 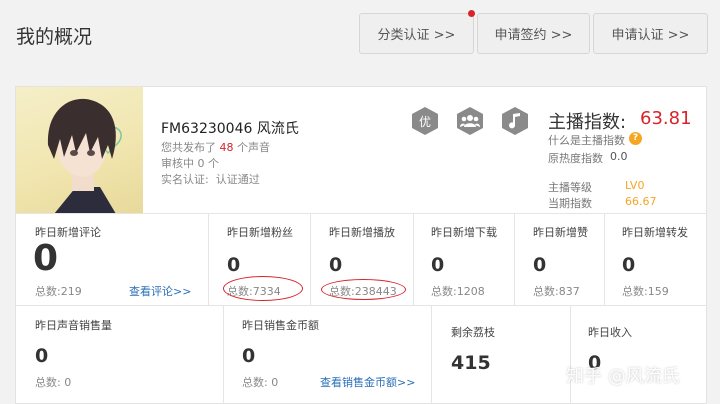 What do you see at coordinates (470, 121) in the screenshot?
I see `group-badge-icon` at bounding box center [470, 121].